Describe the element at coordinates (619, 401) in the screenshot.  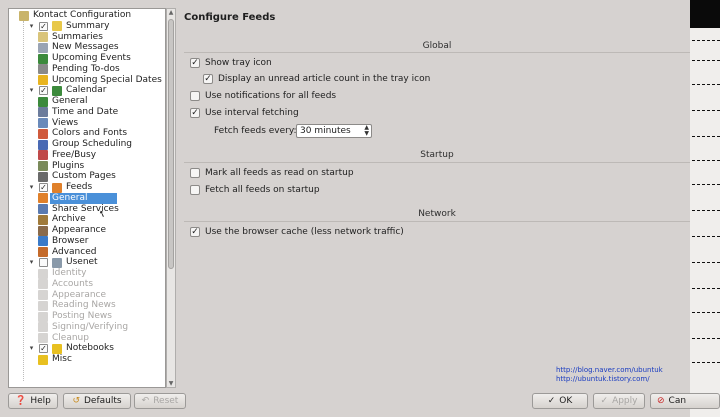
I see `apply-button: ✓ Apply` at that location.